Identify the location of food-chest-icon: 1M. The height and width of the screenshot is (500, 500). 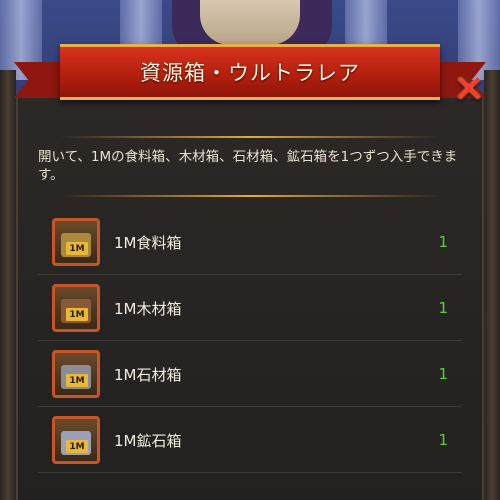
(76, 242).